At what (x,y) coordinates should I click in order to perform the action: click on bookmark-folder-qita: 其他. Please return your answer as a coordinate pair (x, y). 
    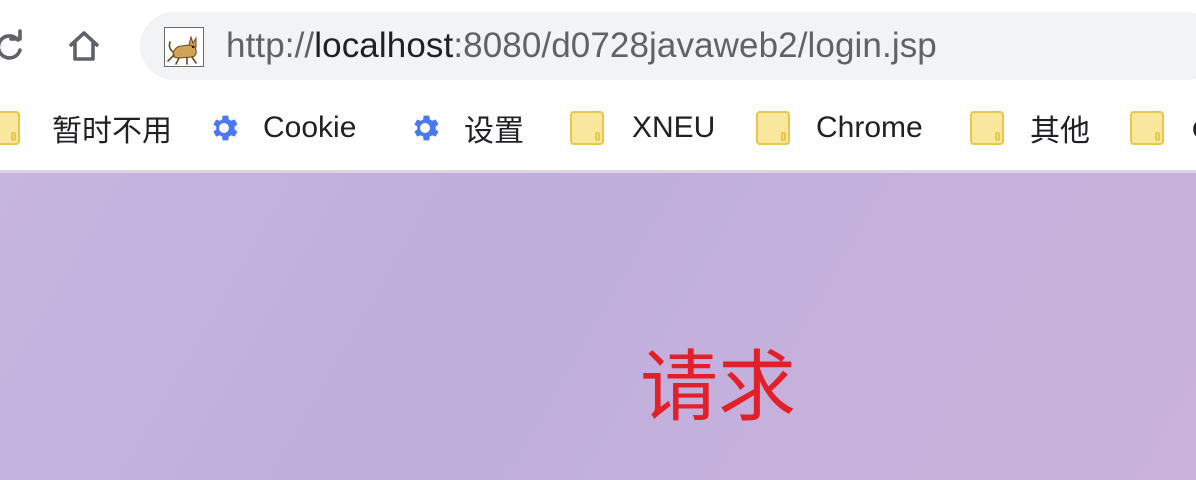
    Looking at the image, I should click on (1030, 128).